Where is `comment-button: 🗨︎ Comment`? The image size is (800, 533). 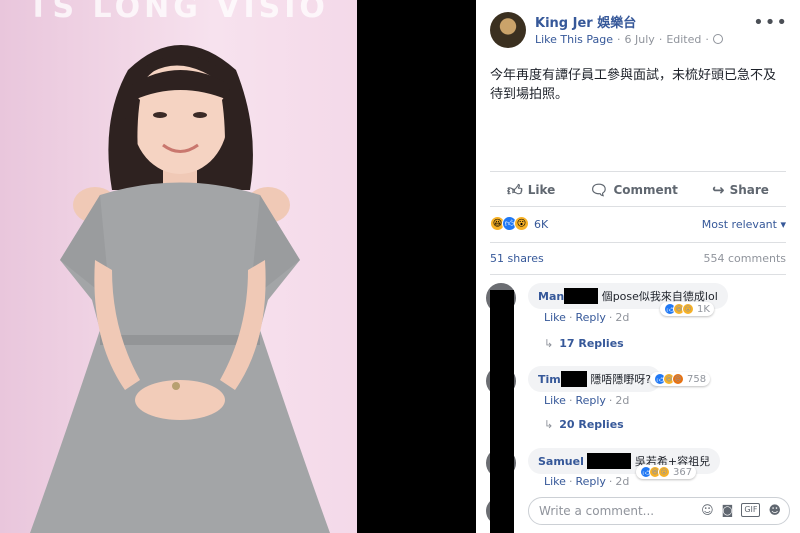 comment-button: 🗨︎ Comment is located at coordinates (633, 190).